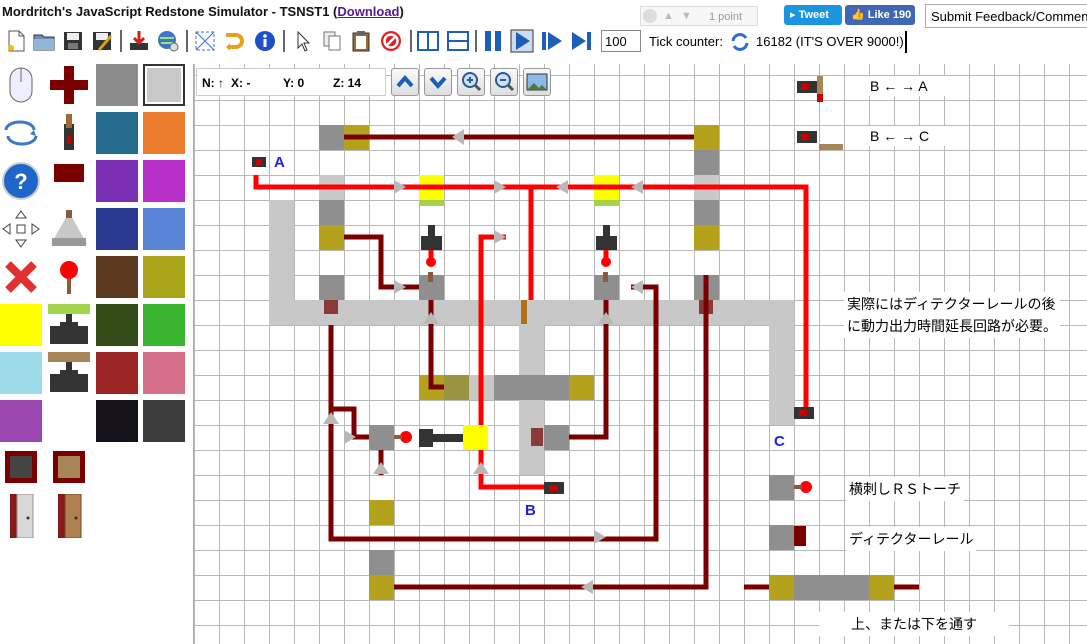 This screenshot has width=1087, height=644. What do you see at coordinates (117, 229) in the screenshot?
I see `blue-wool-block` at bounding box center [117, 229].